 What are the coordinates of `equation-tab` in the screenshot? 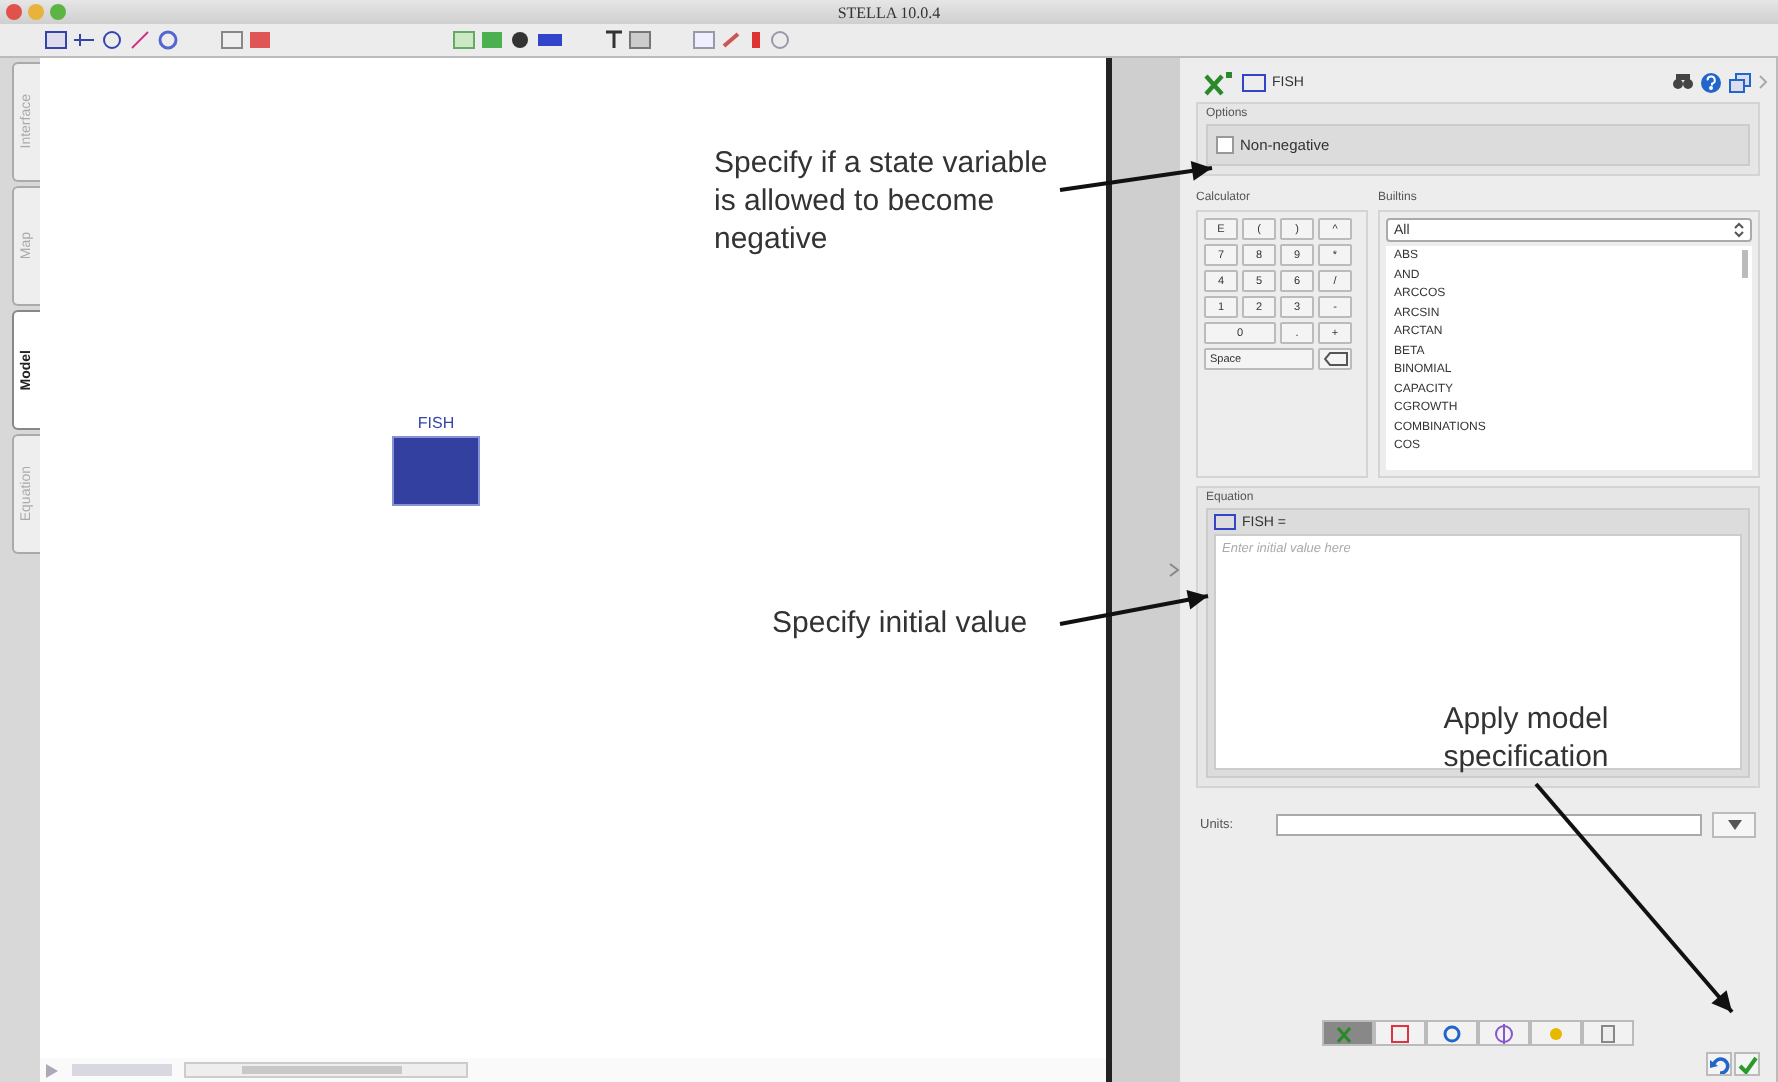 It's located at (1348, 1033).